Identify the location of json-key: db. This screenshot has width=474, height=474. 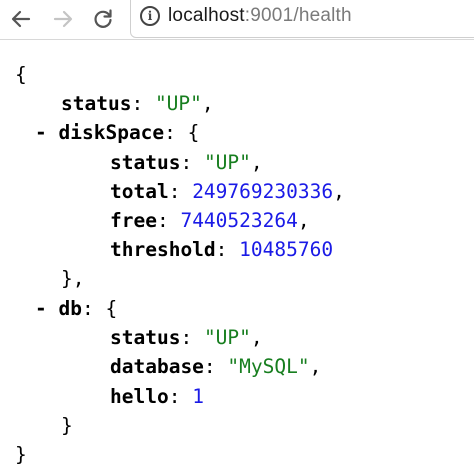
(70, 308).